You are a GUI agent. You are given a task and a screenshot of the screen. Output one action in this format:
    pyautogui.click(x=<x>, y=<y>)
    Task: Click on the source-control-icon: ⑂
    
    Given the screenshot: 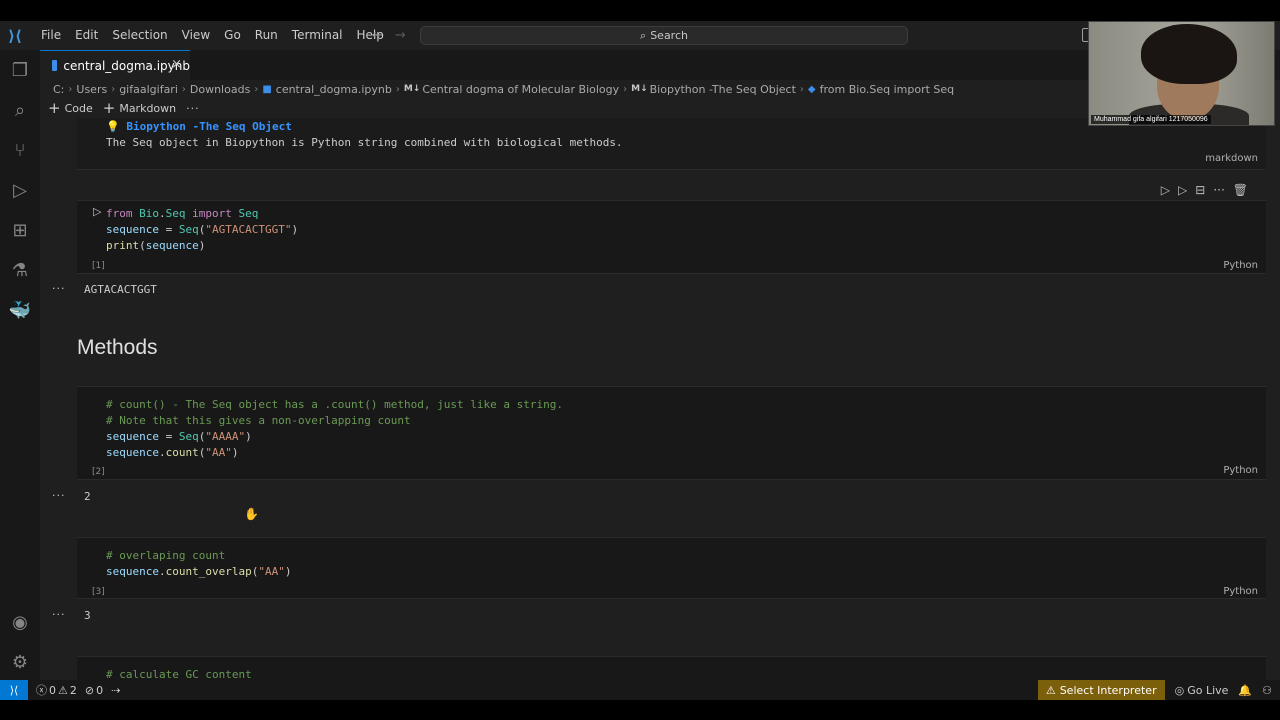 What is the action you would take?
    pyautogui.click(x=20, y=150)
    